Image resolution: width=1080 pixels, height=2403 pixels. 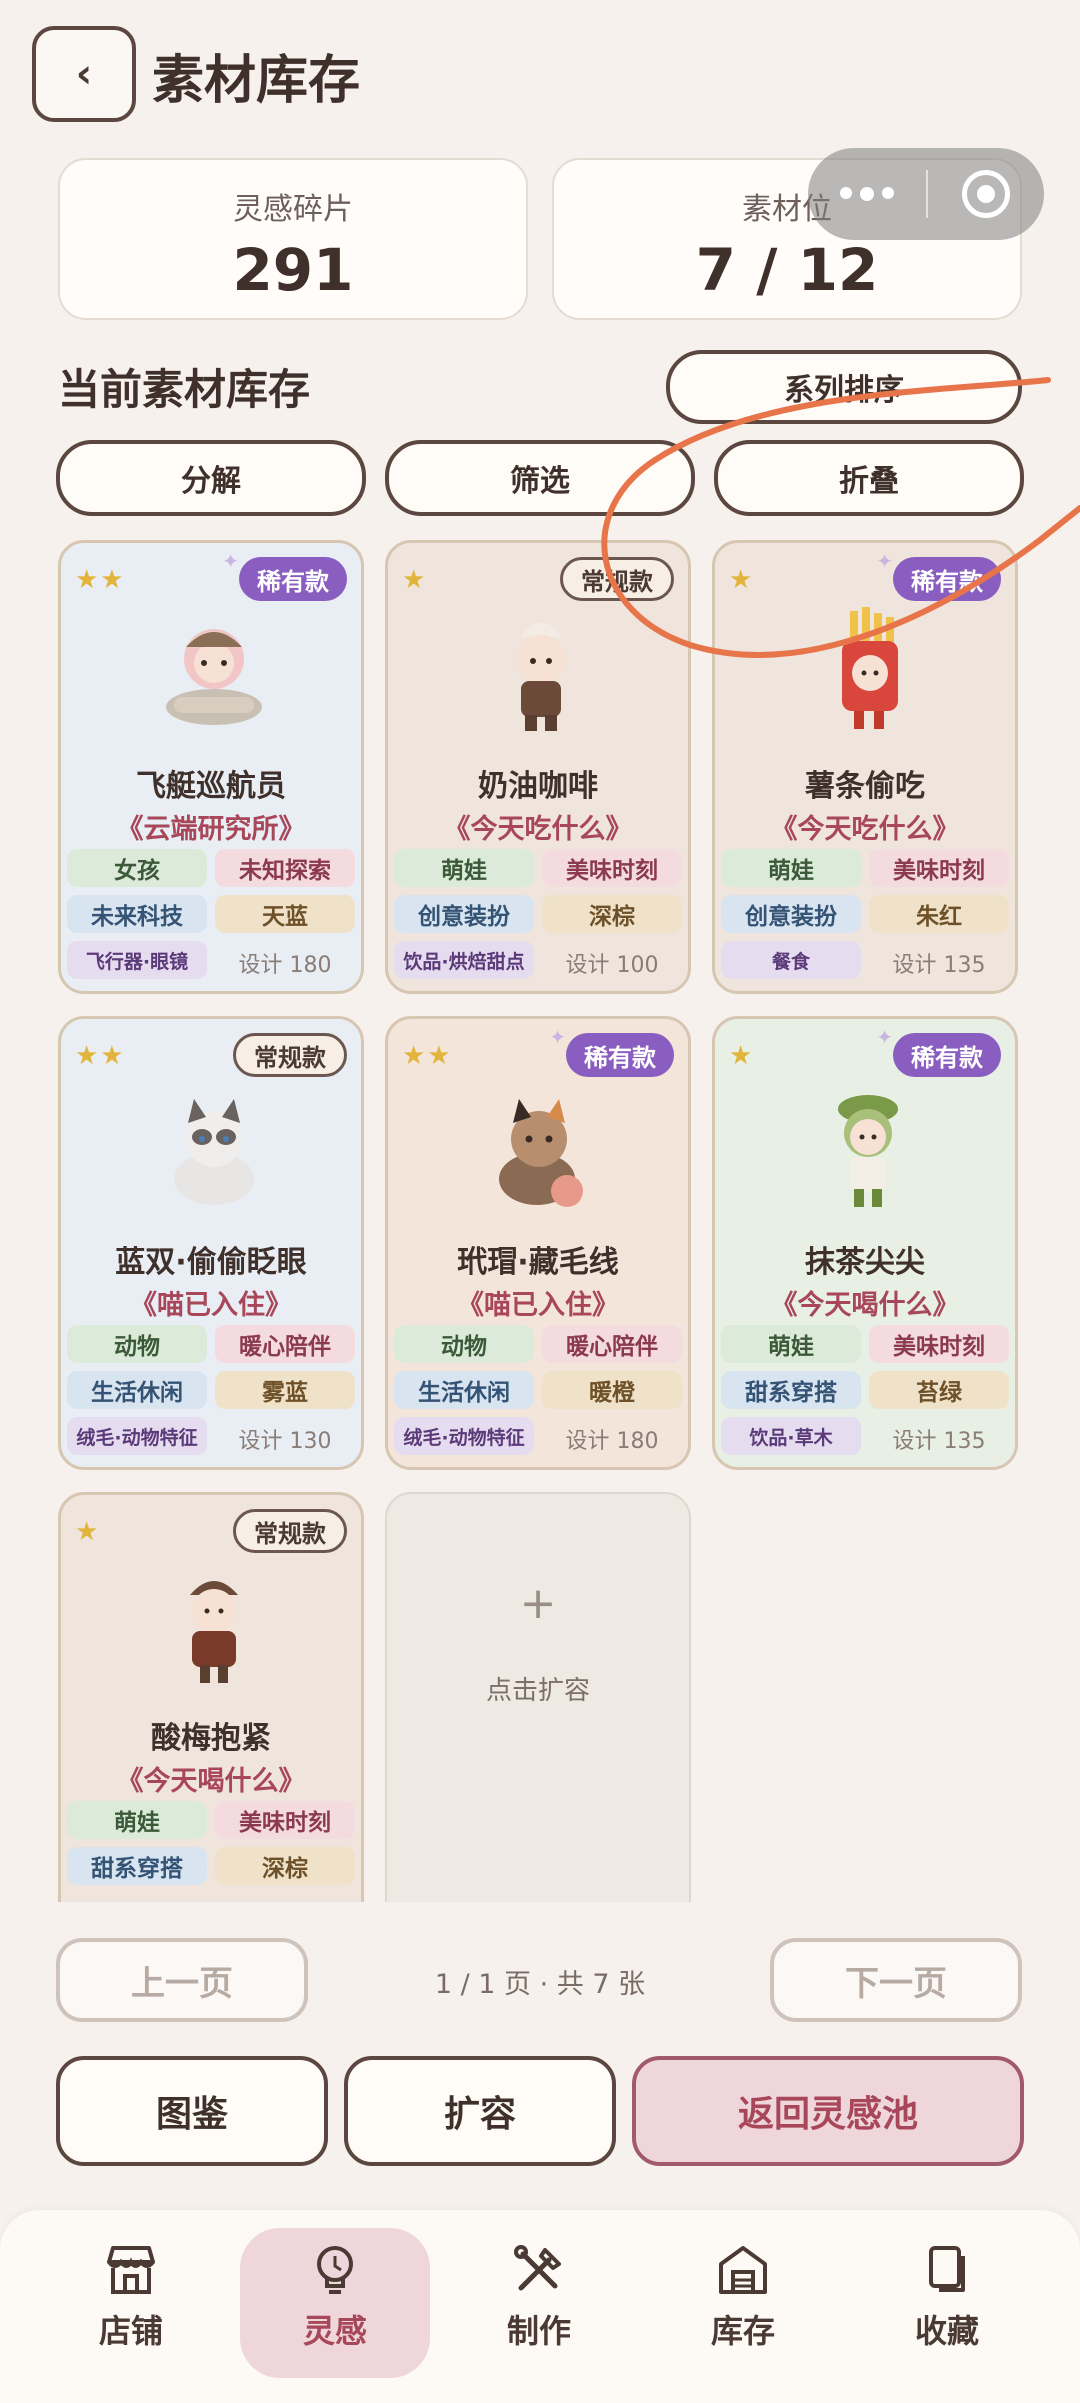 What do you see at coordinates (131, 2303) in the screenshot?
I see `tab-shop: 店铺` at bounding box center [131, 2303].